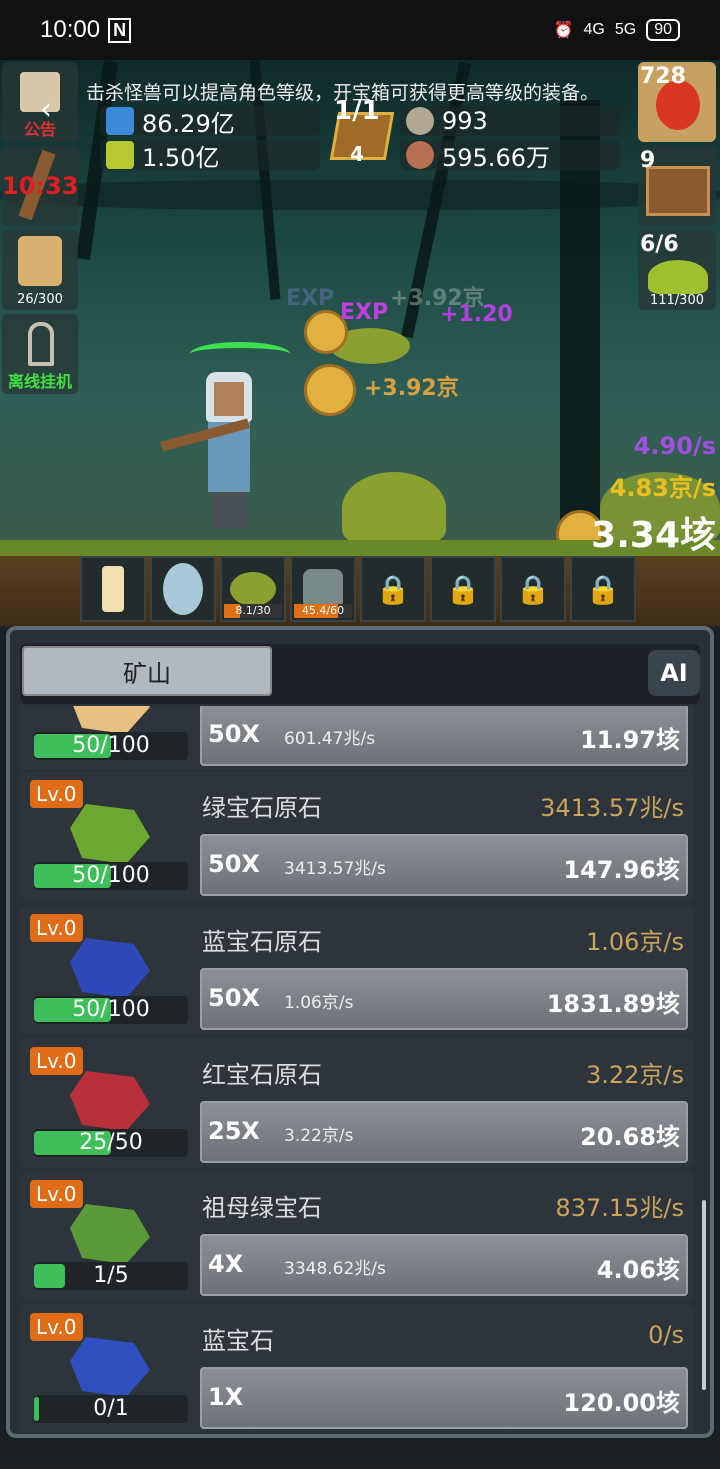  I want to click on mine-row: 50/100 50X 601.47兆/s 11.97垓, so click(357, 738).